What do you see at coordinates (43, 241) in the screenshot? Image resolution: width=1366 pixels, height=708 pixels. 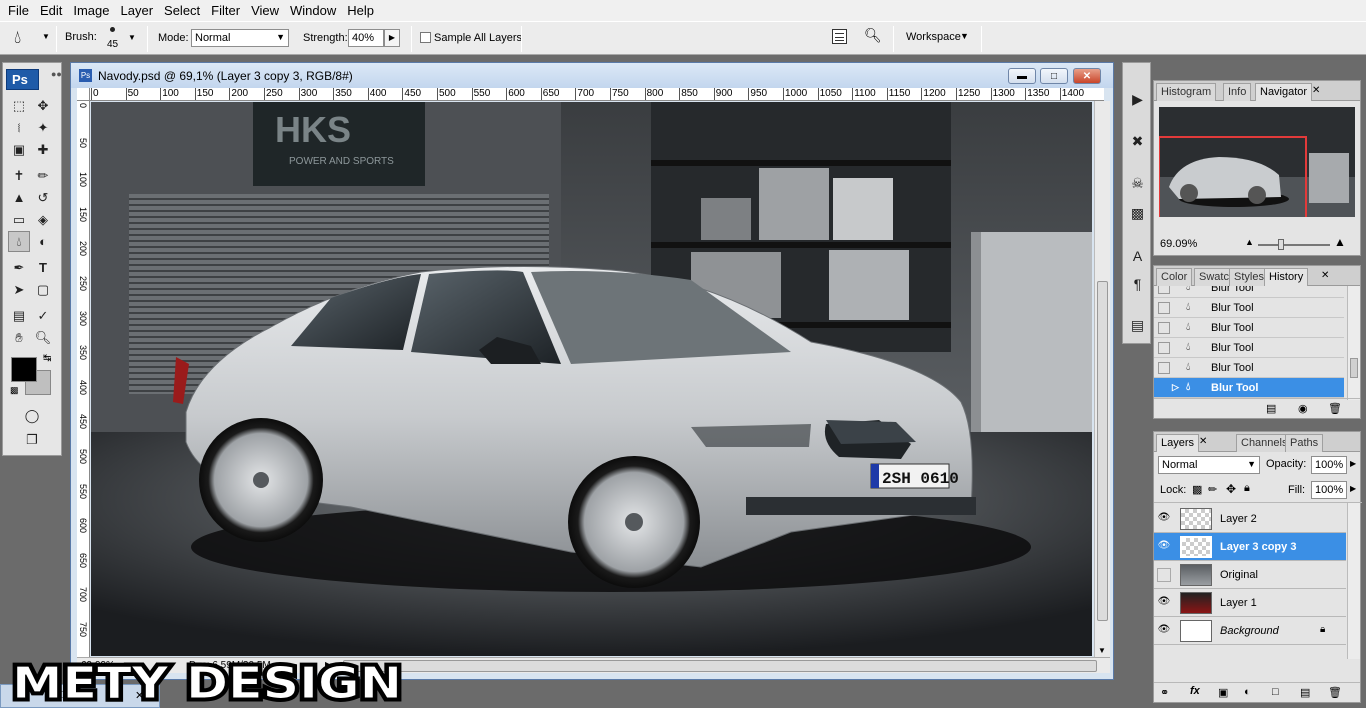 I see `dodge-tool-icon: ◐` at bounding box center [43, 241].